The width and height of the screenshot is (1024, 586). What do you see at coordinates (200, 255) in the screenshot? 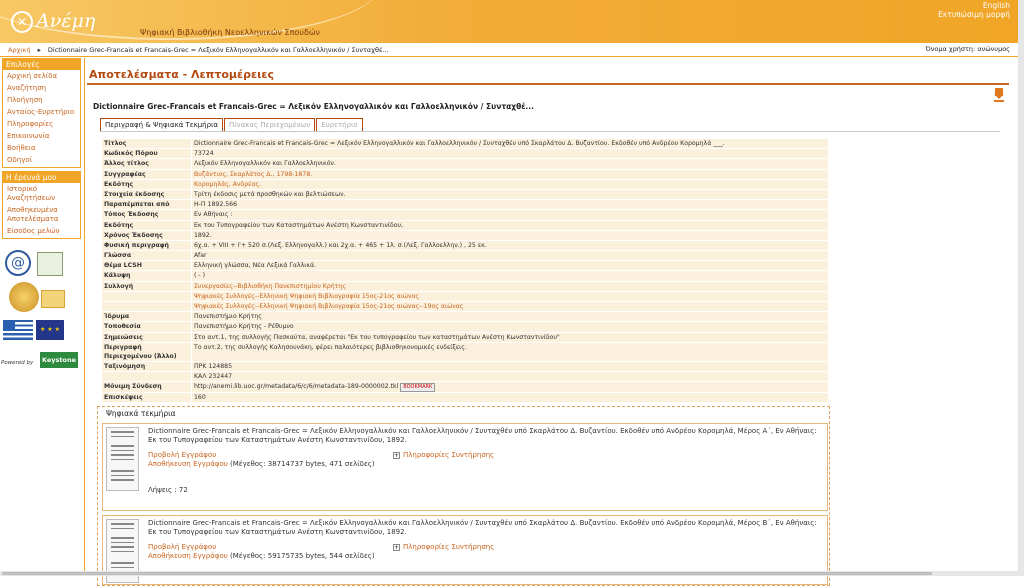
I see `metadata-text: Afar` at bounding box center [200, 255].